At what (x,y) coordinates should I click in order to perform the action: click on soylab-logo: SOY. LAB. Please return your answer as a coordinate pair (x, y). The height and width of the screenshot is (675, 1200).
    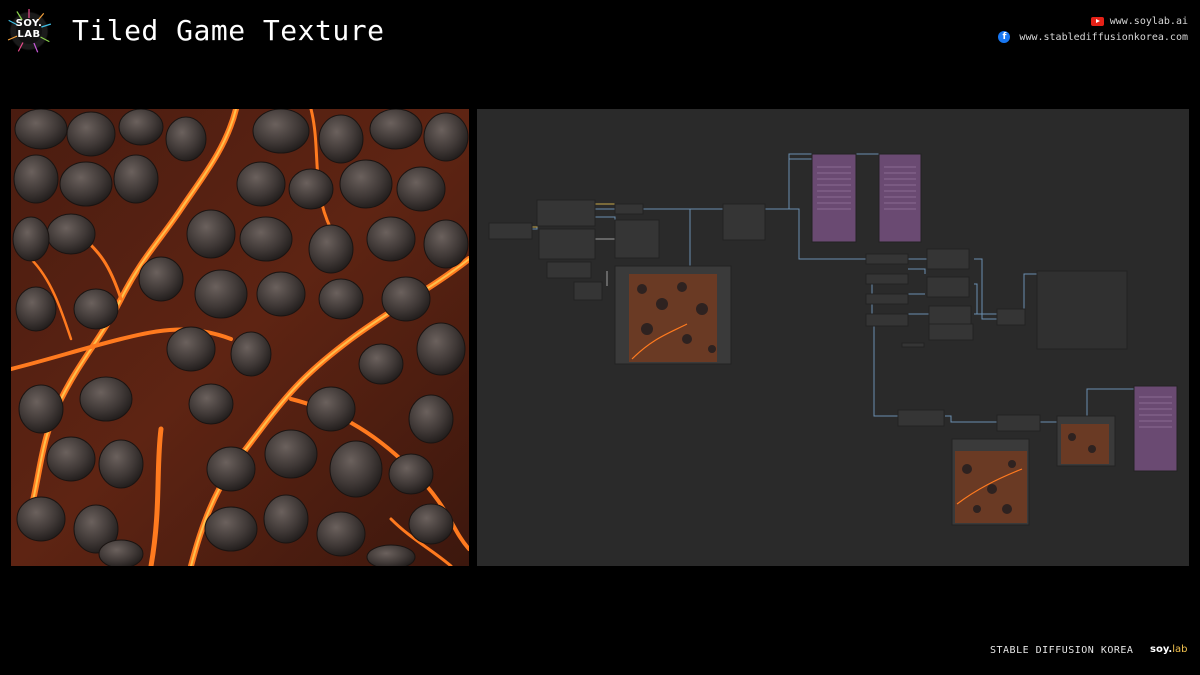
    Looking at the image, I should click on (29, 31).